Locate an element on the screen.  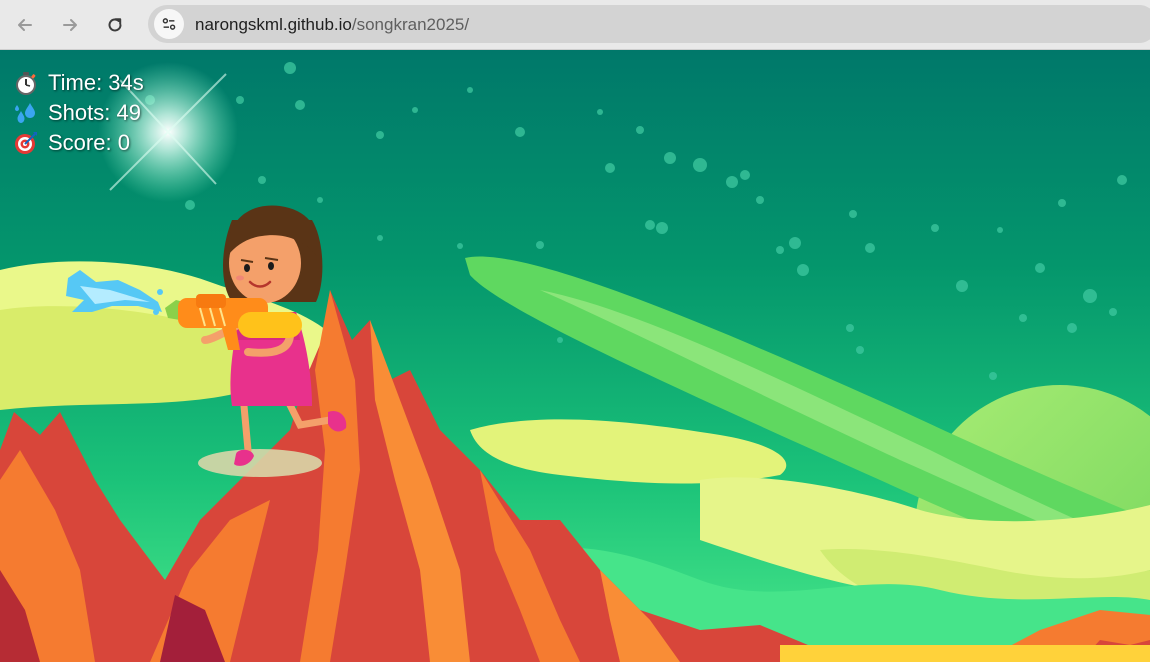
url-text: narongskml.github.io/songkran2025/ is located at coordinates (332, 25).